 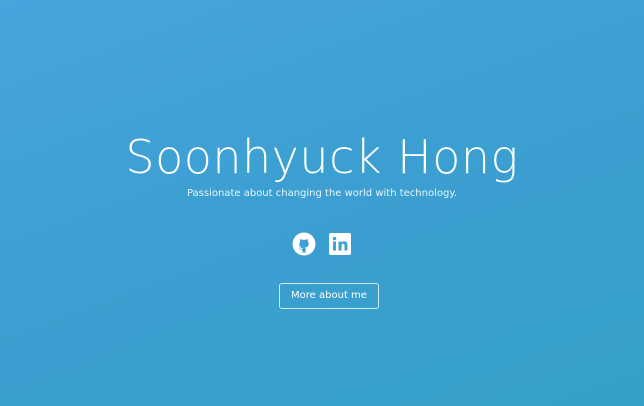 I want to click on social-links, so click(x=322, y=244).